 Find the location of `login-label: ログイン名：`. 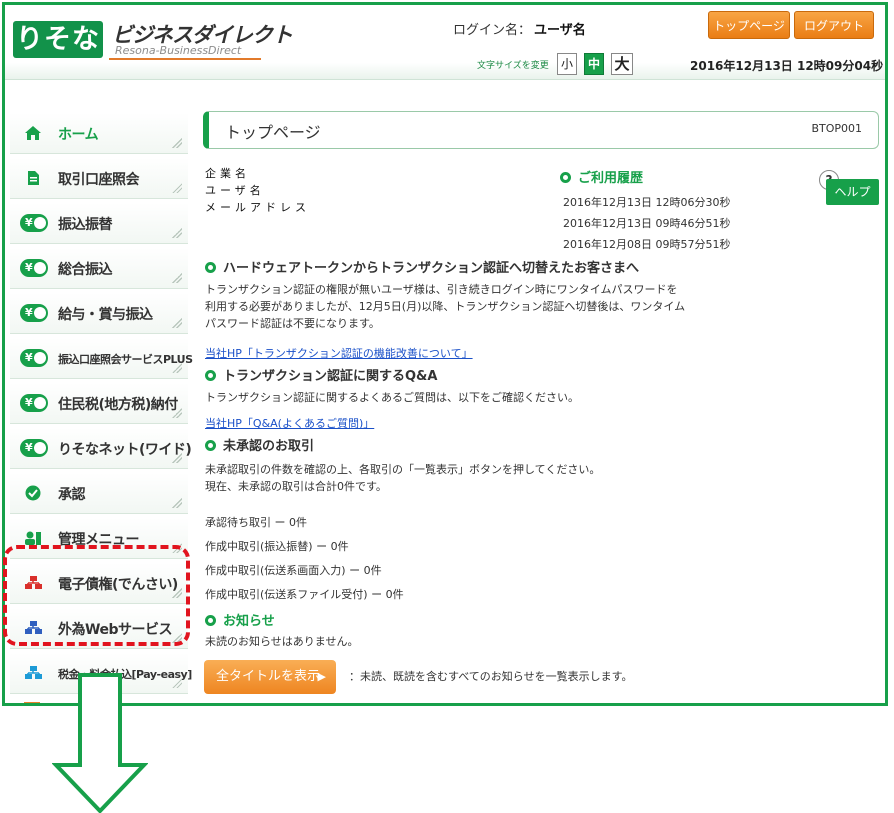

login-label: ログイン名： is located at coordinates (492, 30).